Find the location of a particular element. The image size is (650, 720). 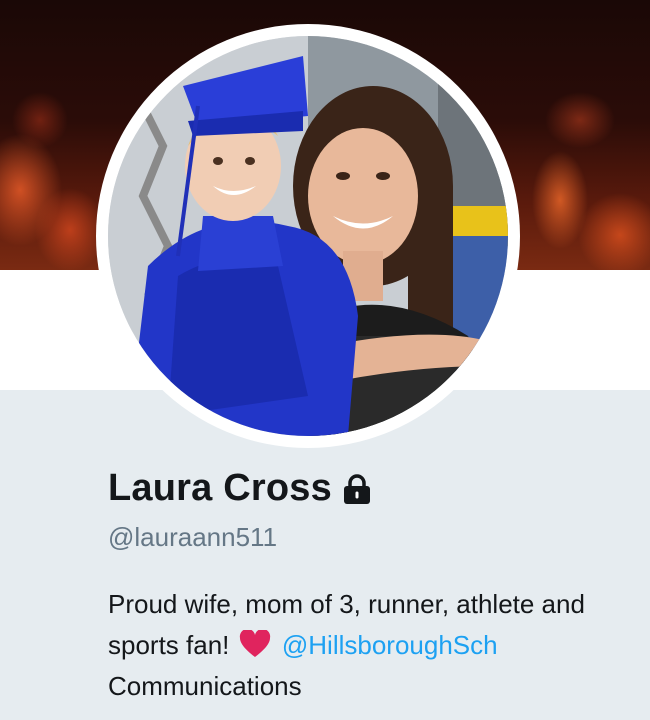

mention-link: @HillsboroughSch is located at coordinates (390, 645).